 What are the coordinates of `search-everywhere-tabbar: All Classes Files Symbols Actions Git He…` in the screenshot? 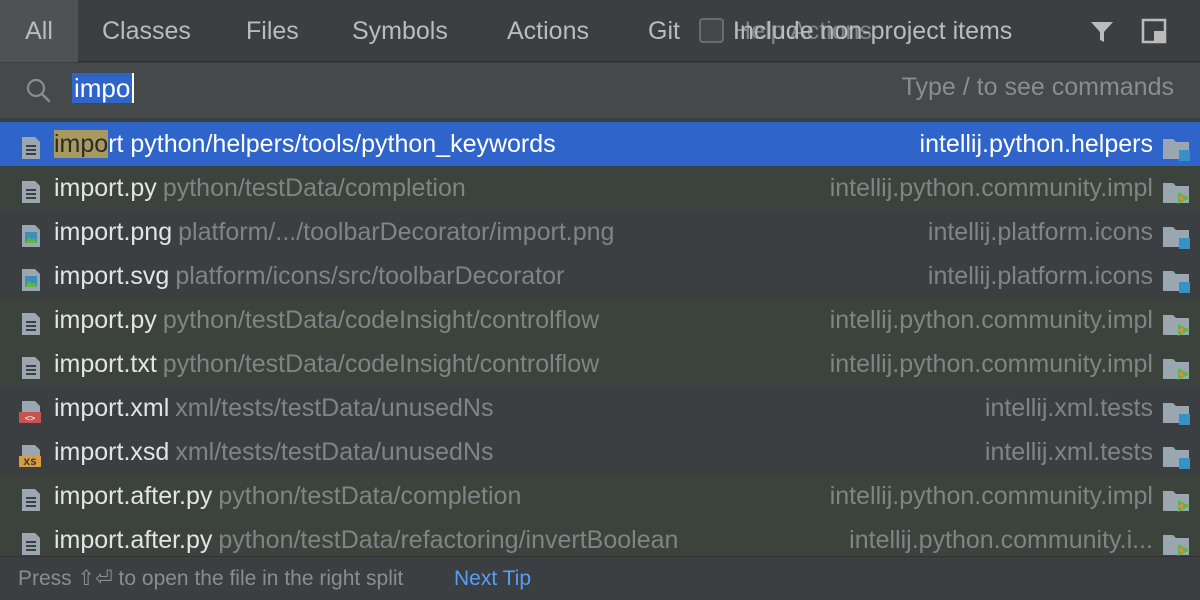 It's located at (600, 31).